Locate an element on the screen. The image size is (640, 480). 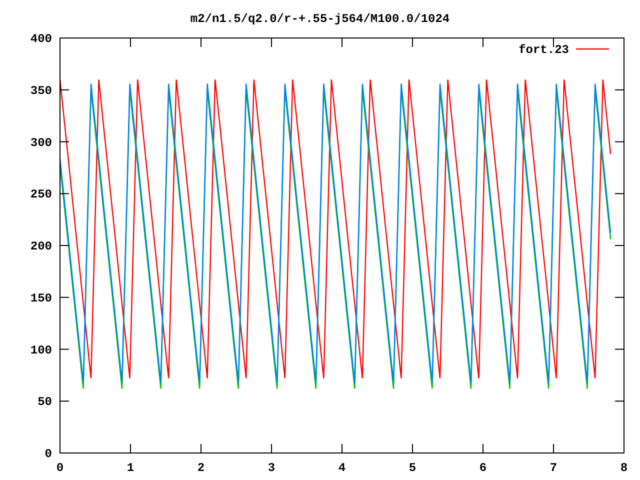
legend-label: fort.23 is located at coordinates (543, 50).